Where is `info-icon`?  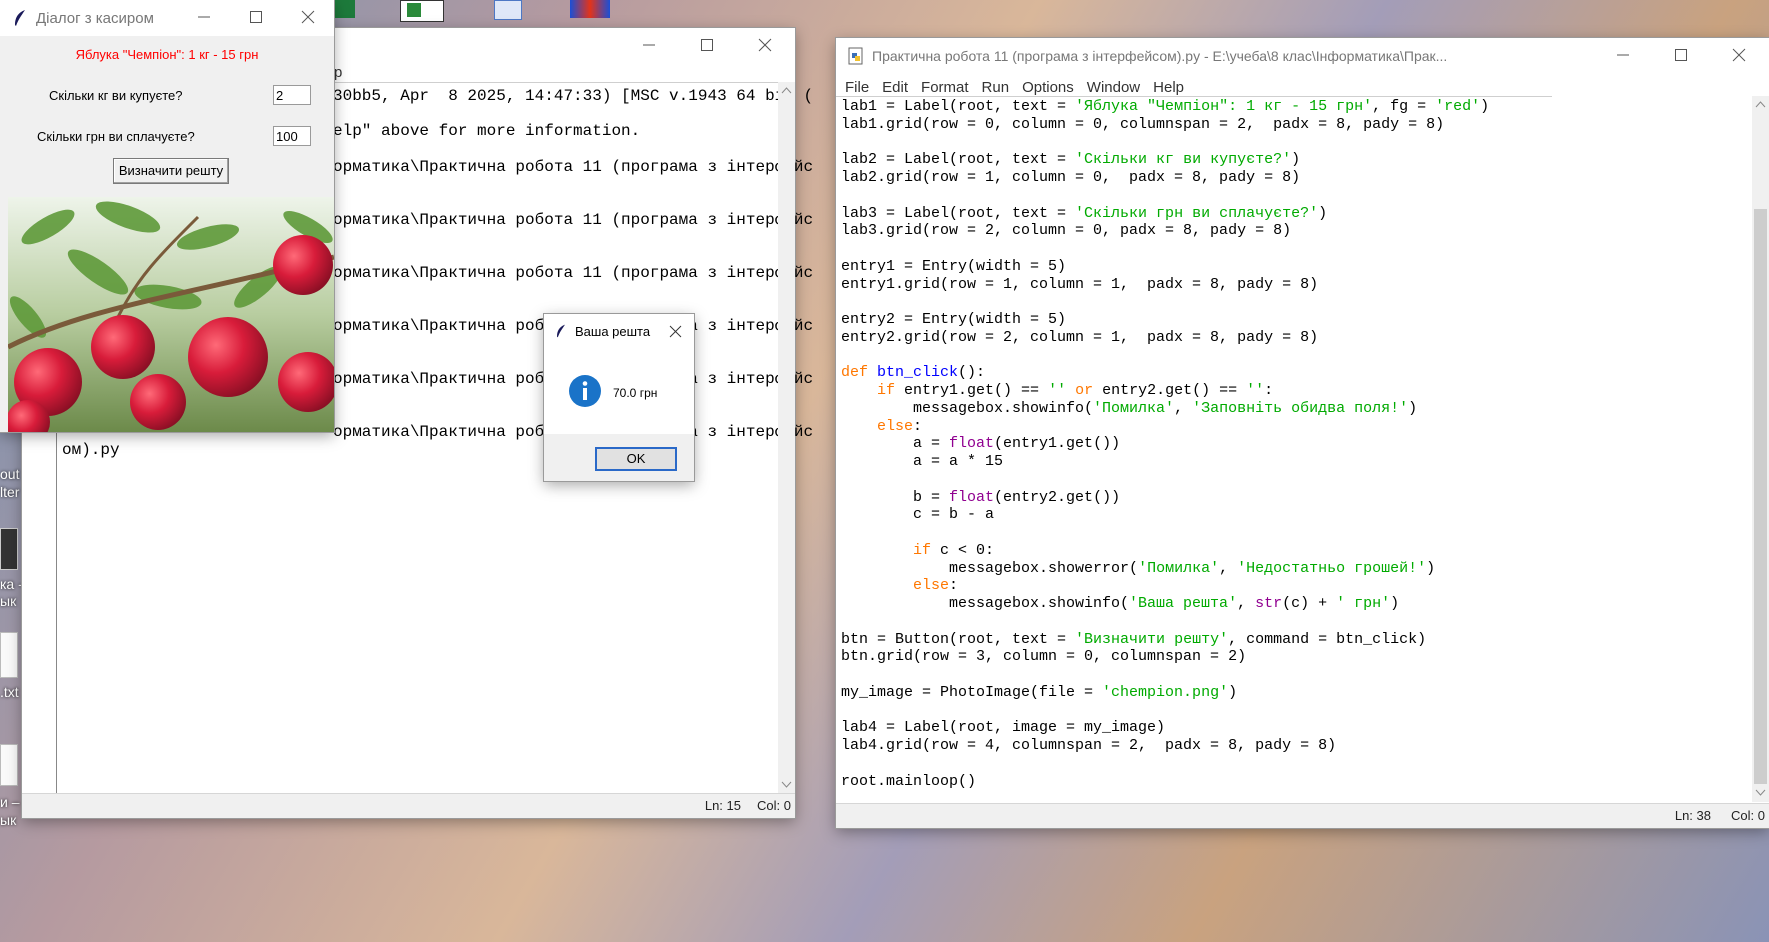
info-icon is located at coordinates (585, 391).